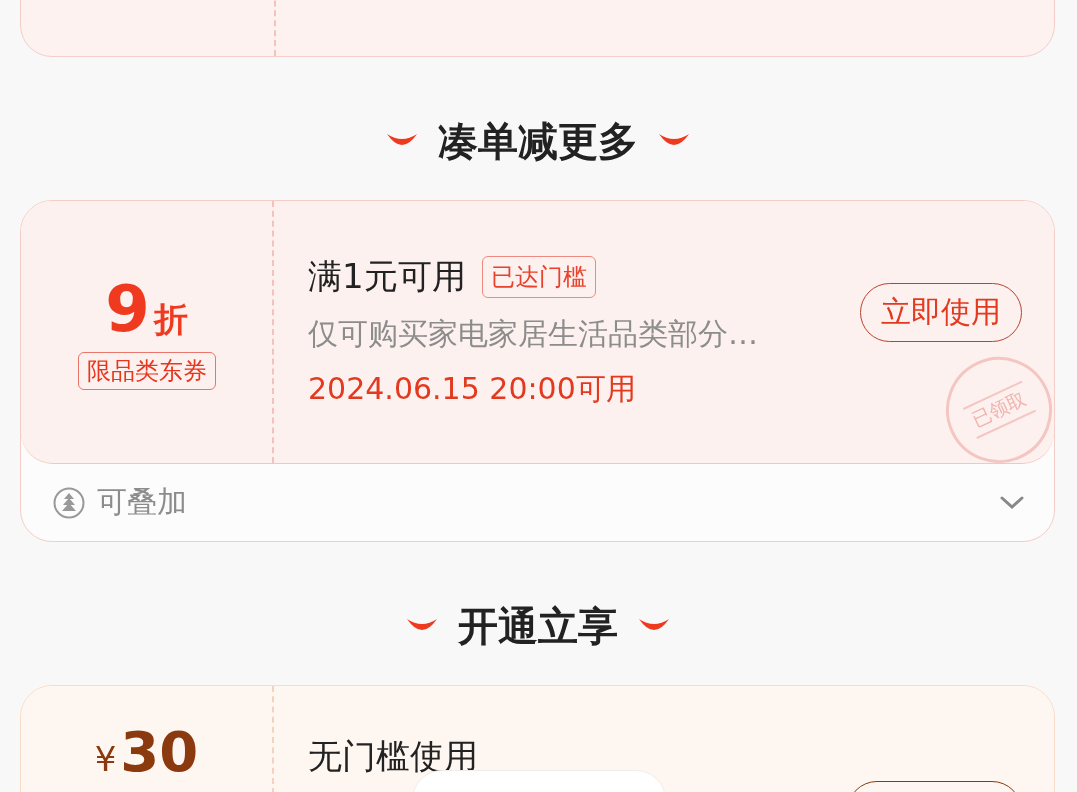 This screenshot has width=1077, height=792. I want to click on currency-symbol: ¥, so click(105, 759).